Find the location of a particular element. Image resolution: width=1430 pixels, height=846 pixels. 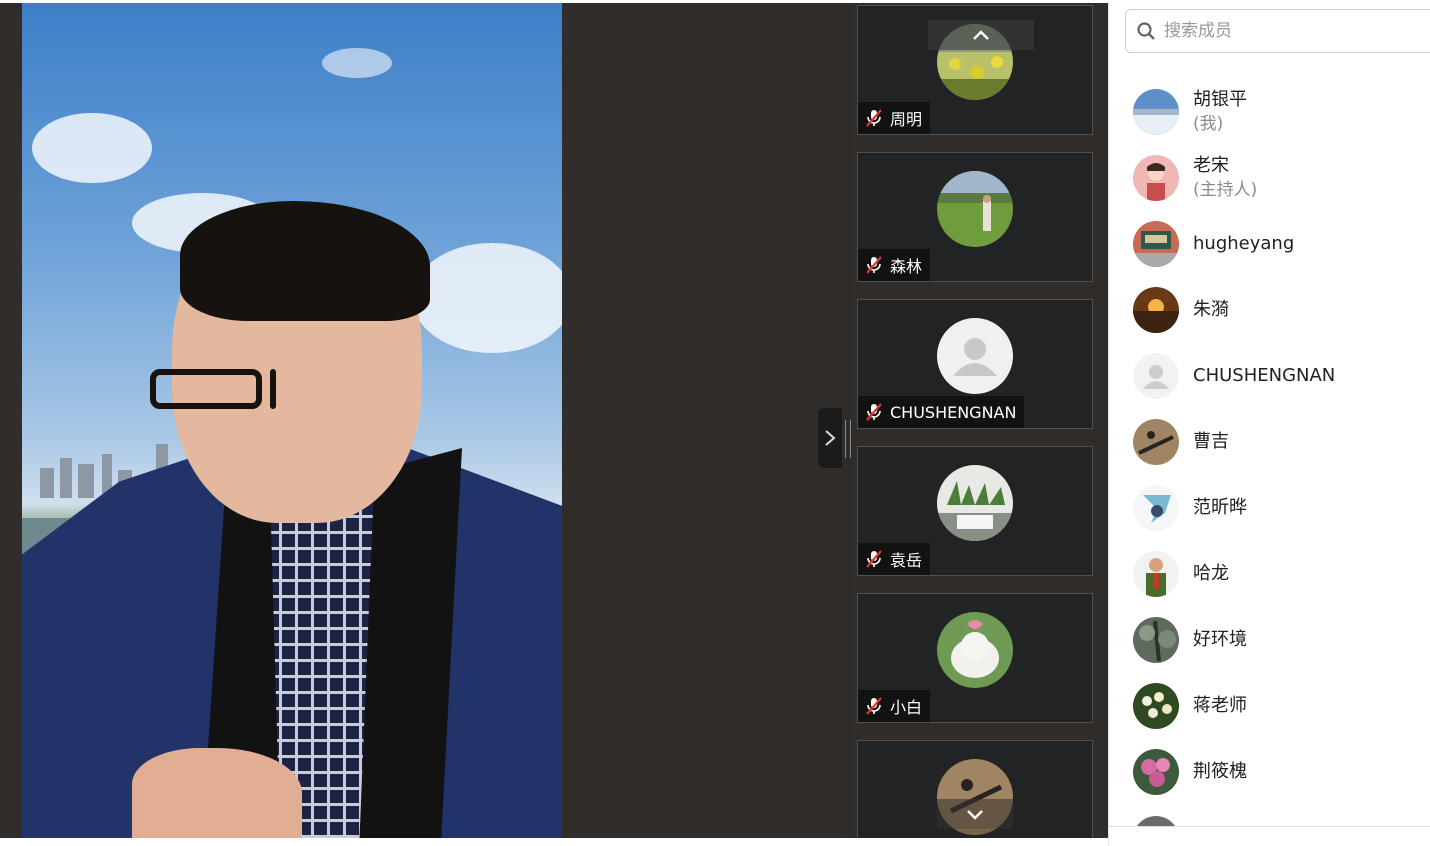

member-item: 朱漪 is located at coordinates (1278, 310).